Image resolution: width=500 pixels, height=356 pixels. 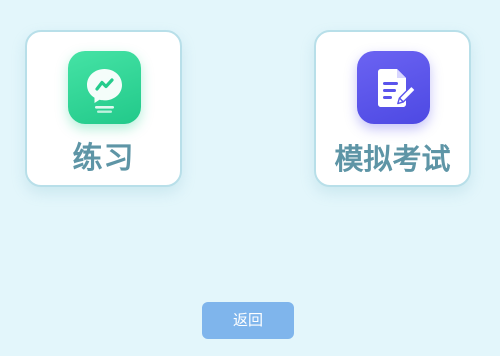 What do you see at coordinates (103, 158) in the screenshot?
I see `practice-label: 练习` at bounding box center [103, 158].